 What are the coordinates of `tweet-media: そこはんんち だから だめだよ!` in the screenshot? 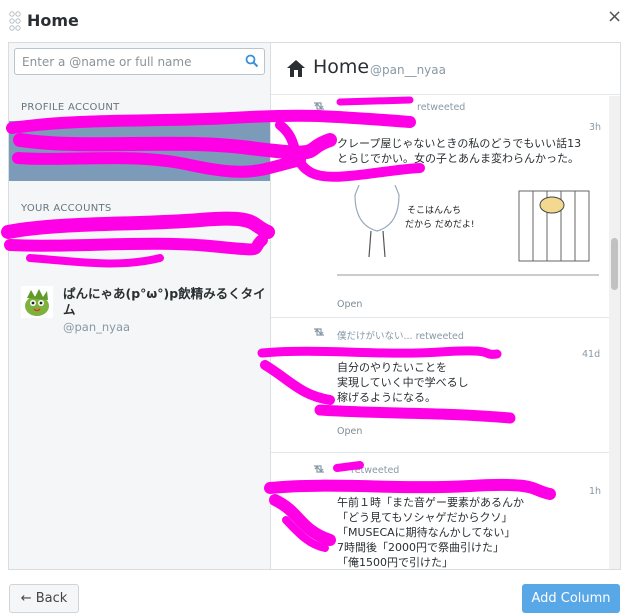 It's located at (468, 230).